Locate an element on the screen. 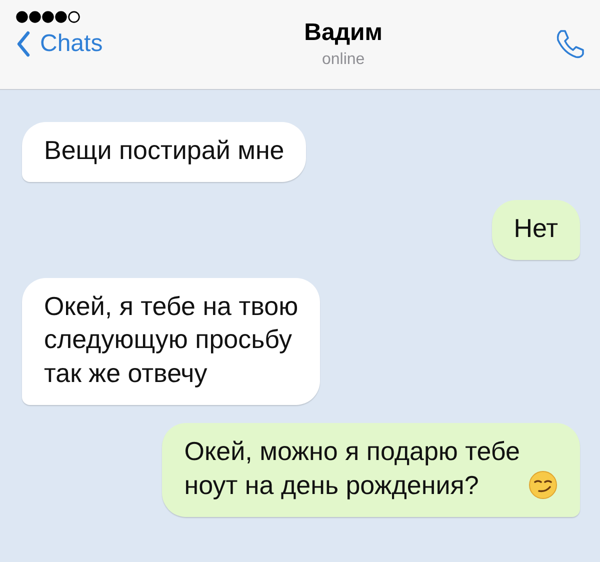  contact-name: Вадим is located at coordinates (343, 33).